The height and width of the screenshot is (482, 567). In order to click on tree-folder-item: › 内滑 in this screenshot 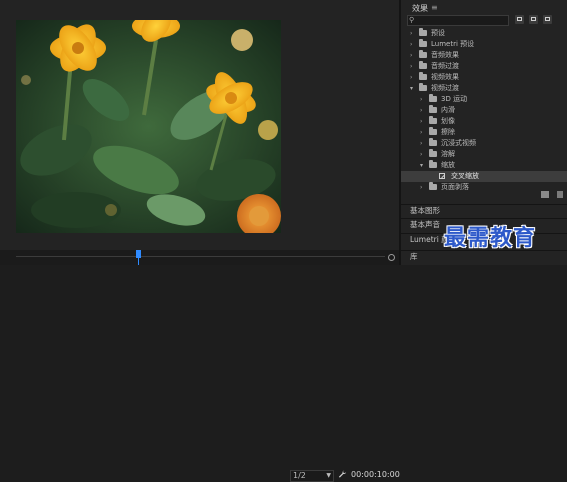, I will do `click(484, 110)`.